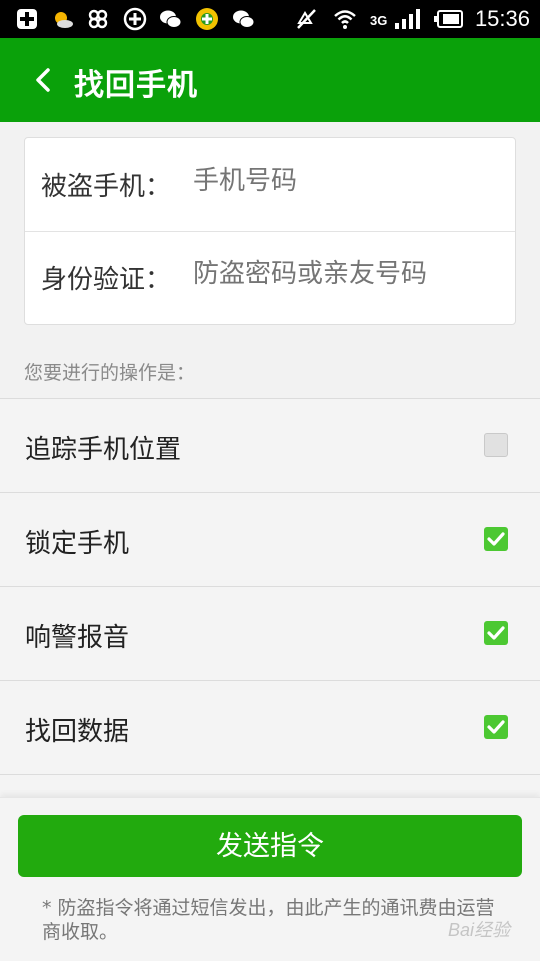  Describe the element at coordinates (64, 20) in the screenshot. I see `weather-sun-icon` at that location.